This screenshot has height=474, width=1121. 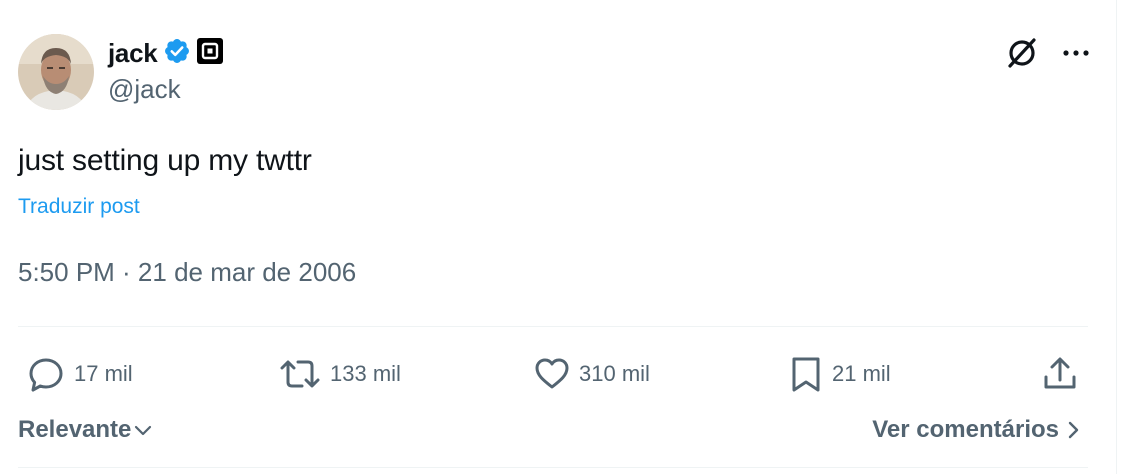 I want to click on page-border, so click(x=1116, y=237).